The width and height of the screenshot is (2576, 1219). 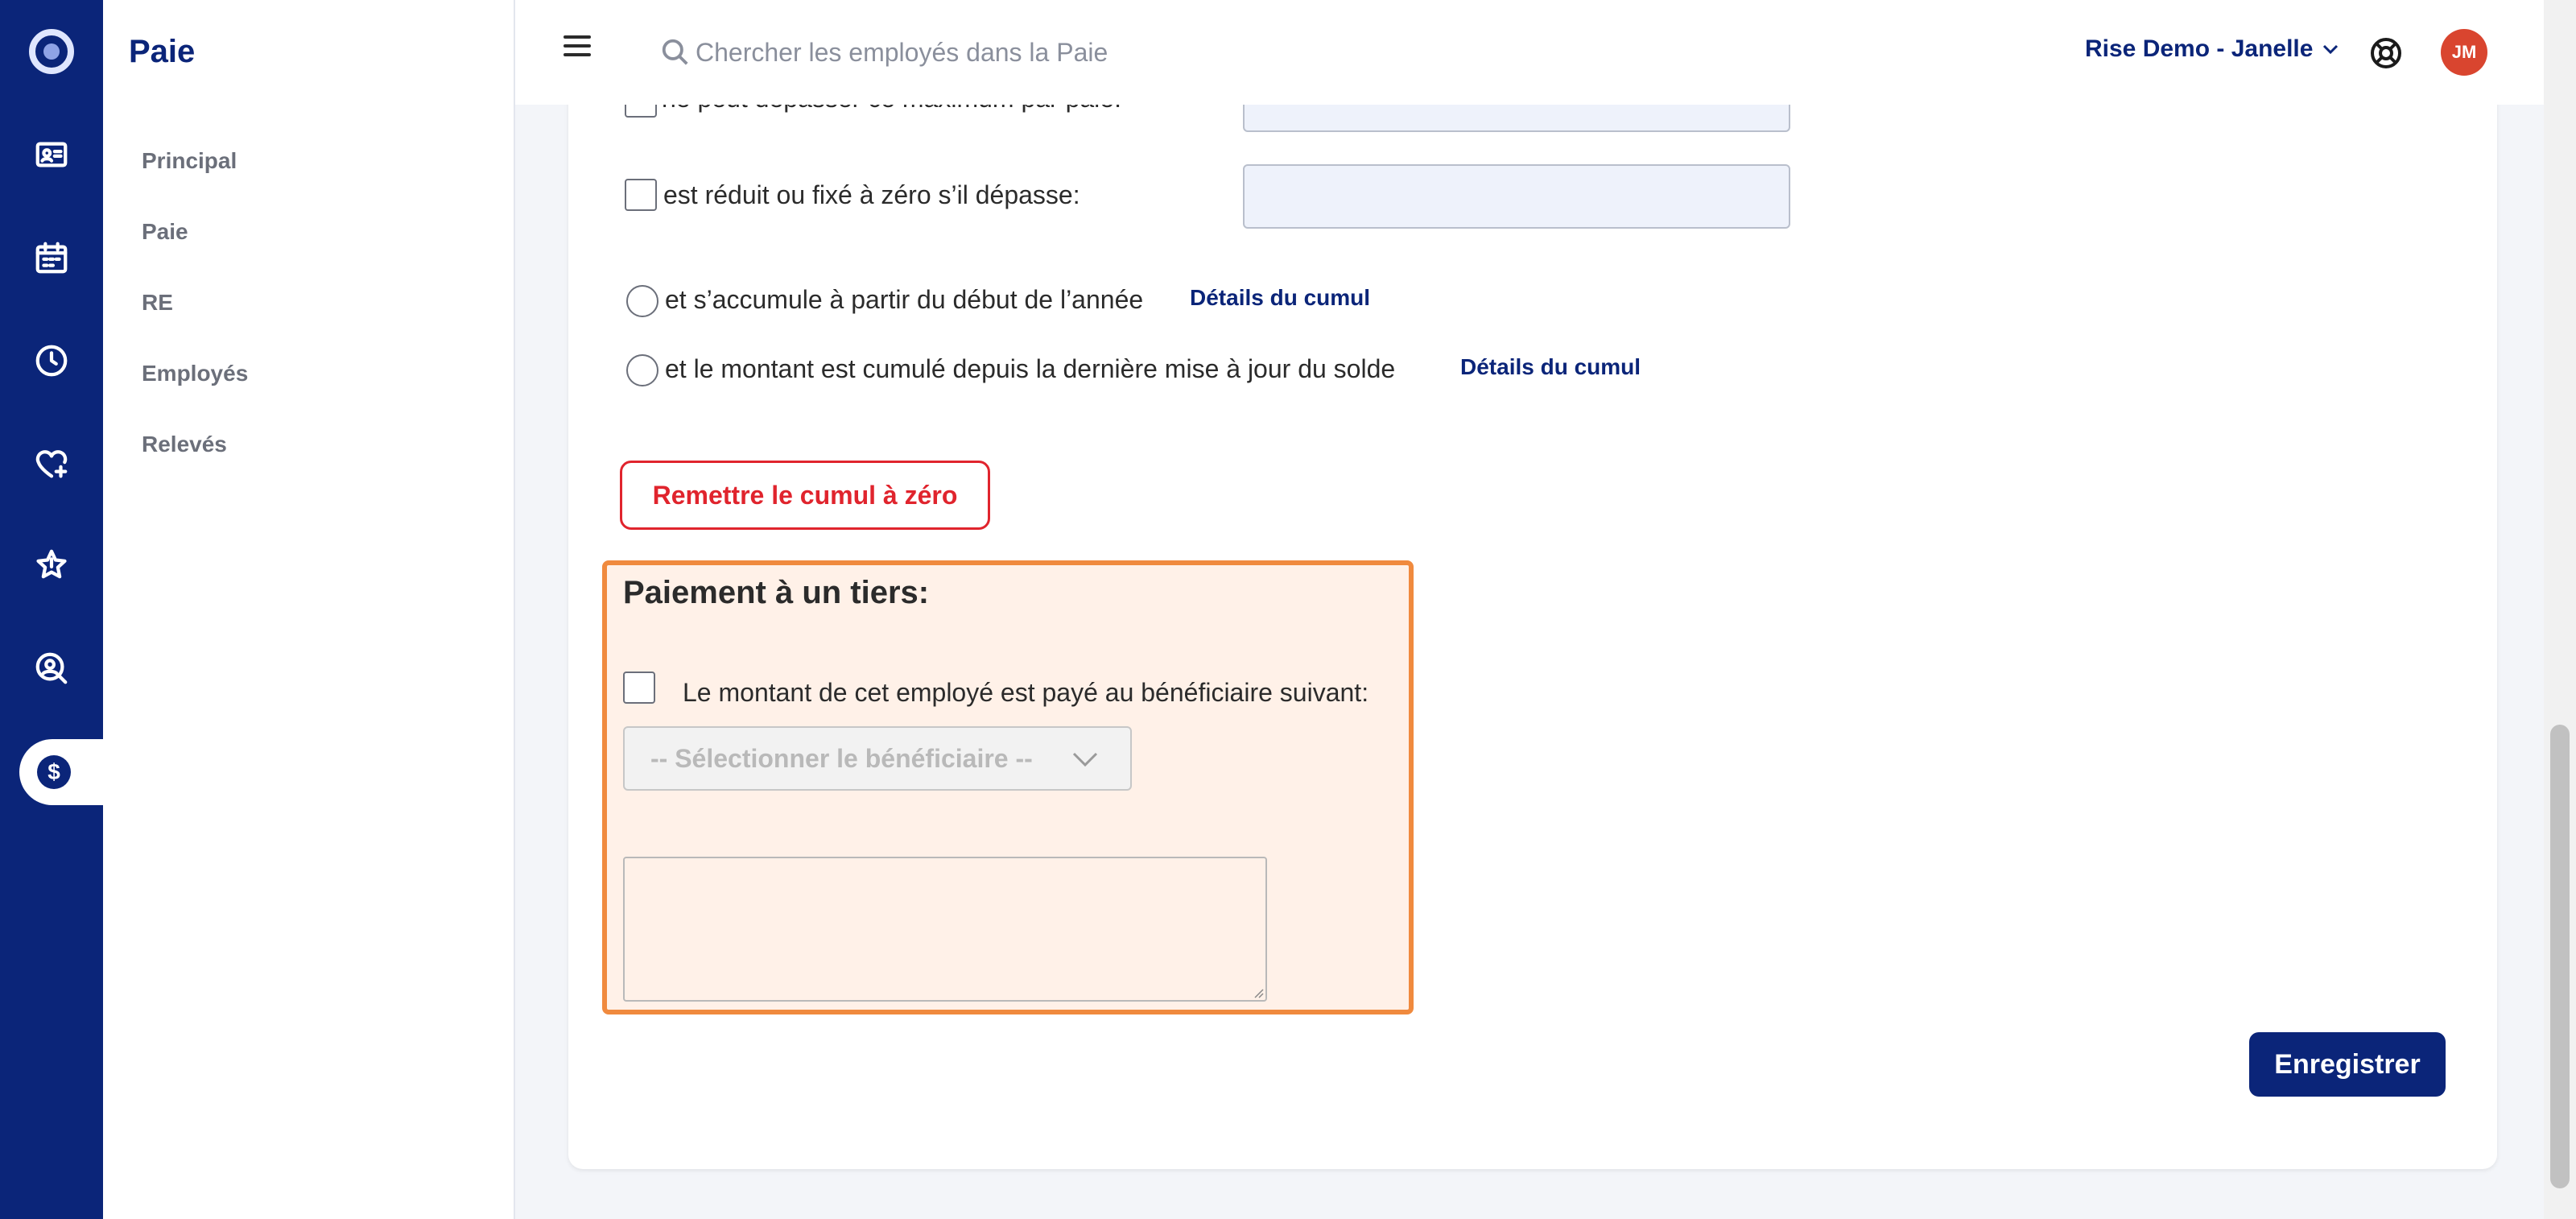 What do you see at coordinates (642, 301) in the screenshot?
I see `accumulate-year-radio` at bounding box center [642, 301].